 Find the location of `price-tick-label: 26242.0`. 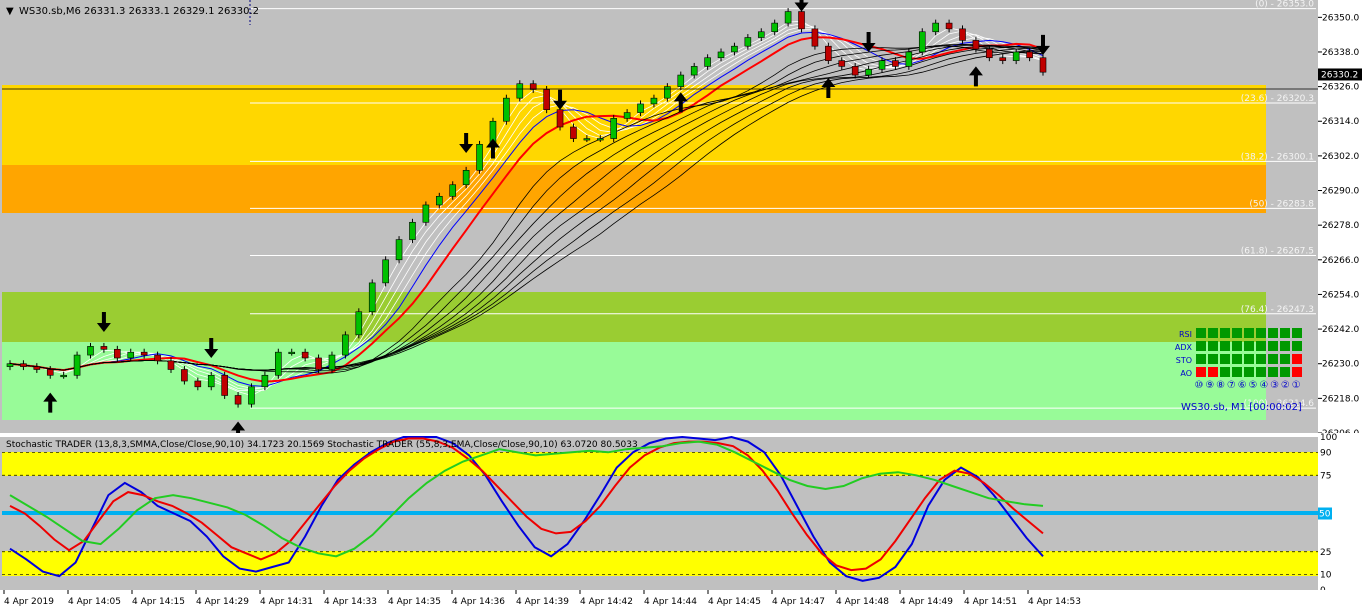

price-tick-label: 26242.0 is located at coordinates (1340, 330).